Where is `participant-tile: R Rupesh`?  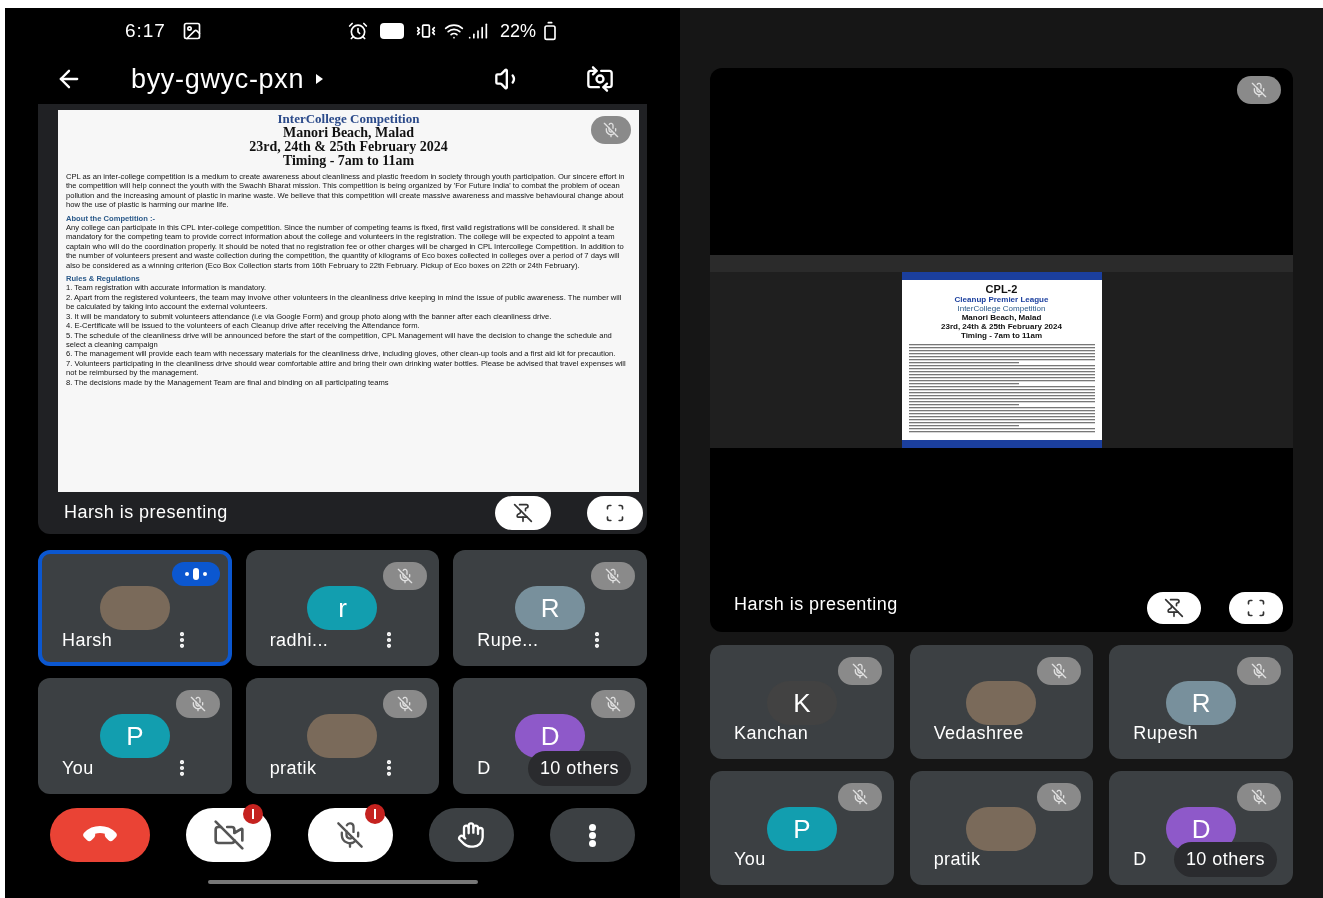 participant-tile: R Rupesh is located at coordinates (1201, 702).